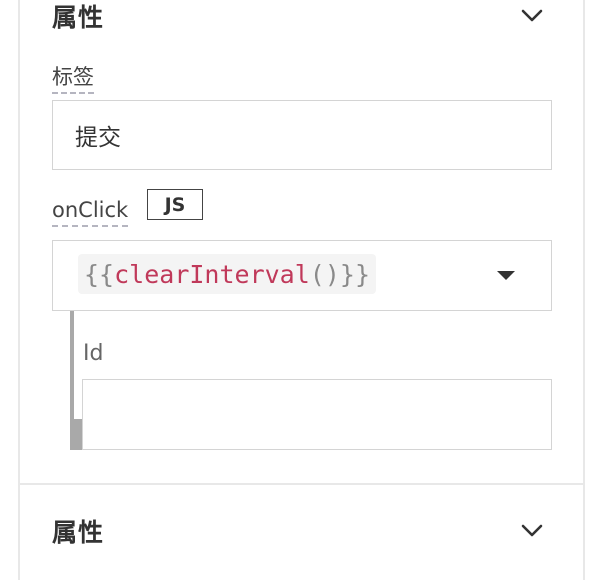 This screenshot has width=594, height=580. Describe the element at coordinates (584, 290) in the screenshot. I see `panel-right-border` at that location.